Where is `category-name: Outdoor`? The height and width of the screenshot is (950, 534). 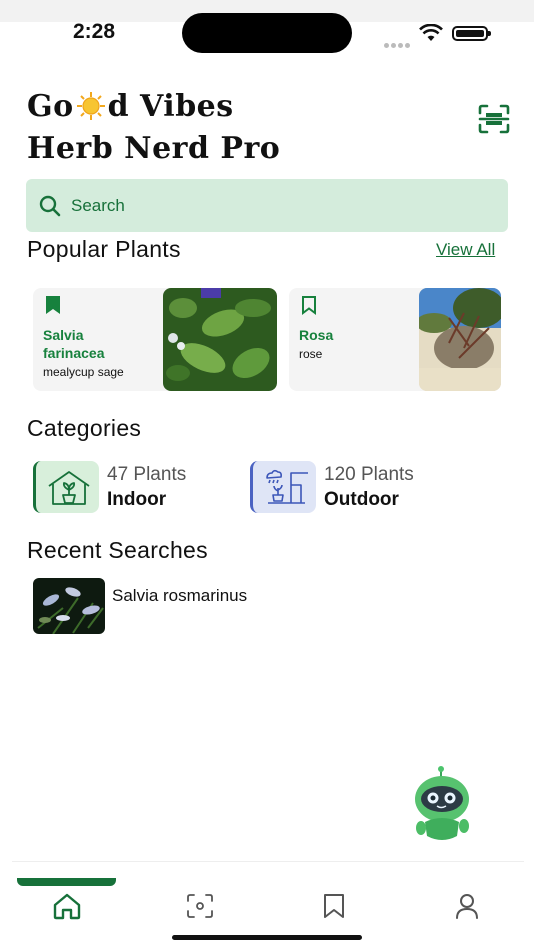
category-name: Outdoor is located at coordinates (361, 499).